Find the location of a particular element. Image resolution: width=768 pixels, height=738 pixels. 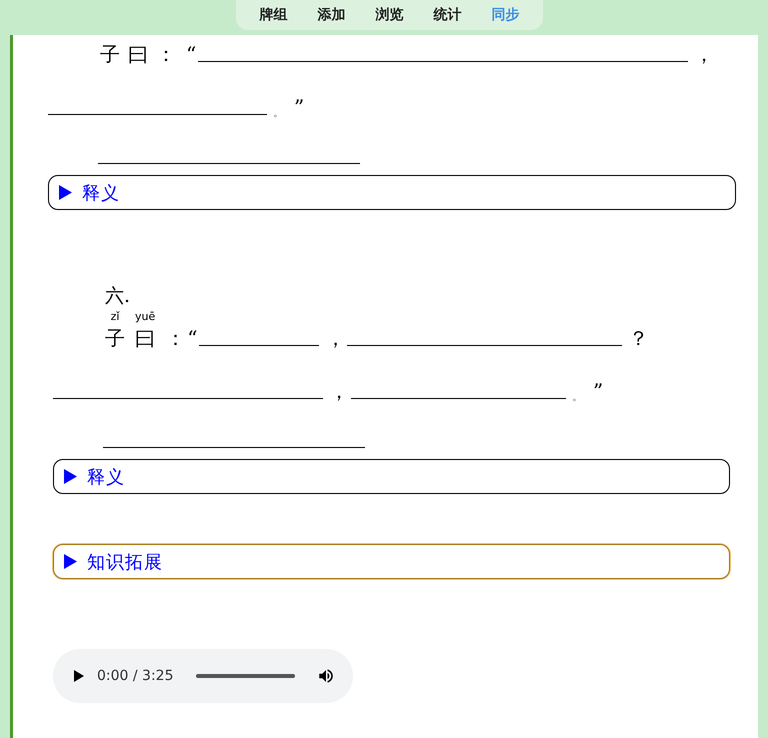

pinyin: yuē is located at coordinates (145, 317).